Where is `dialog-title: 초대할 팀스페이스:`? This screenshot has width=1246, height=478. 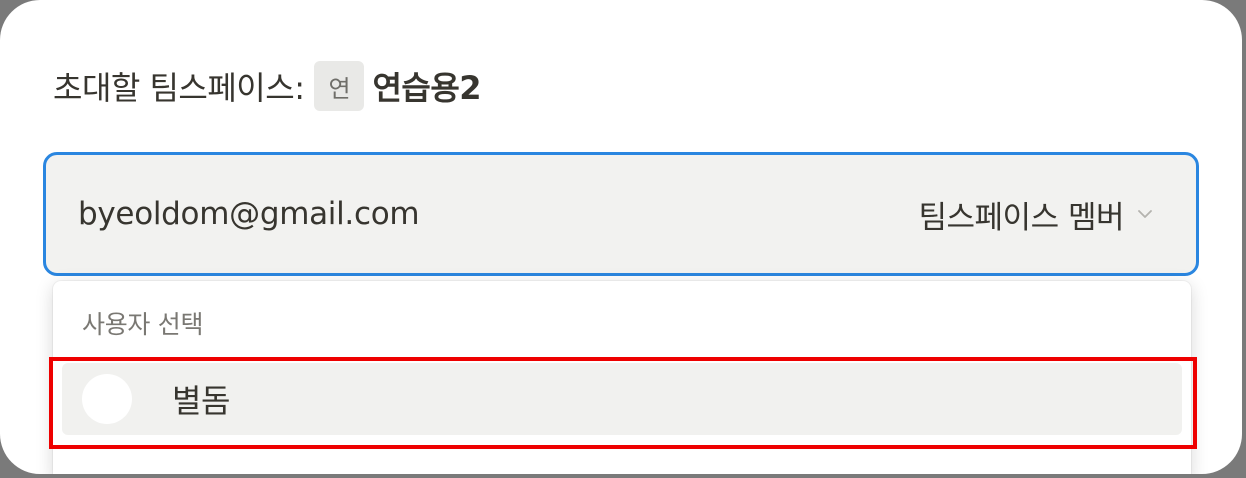 dialog-title: 초대할 팀스페이스: is located at coordinates (179, 88).